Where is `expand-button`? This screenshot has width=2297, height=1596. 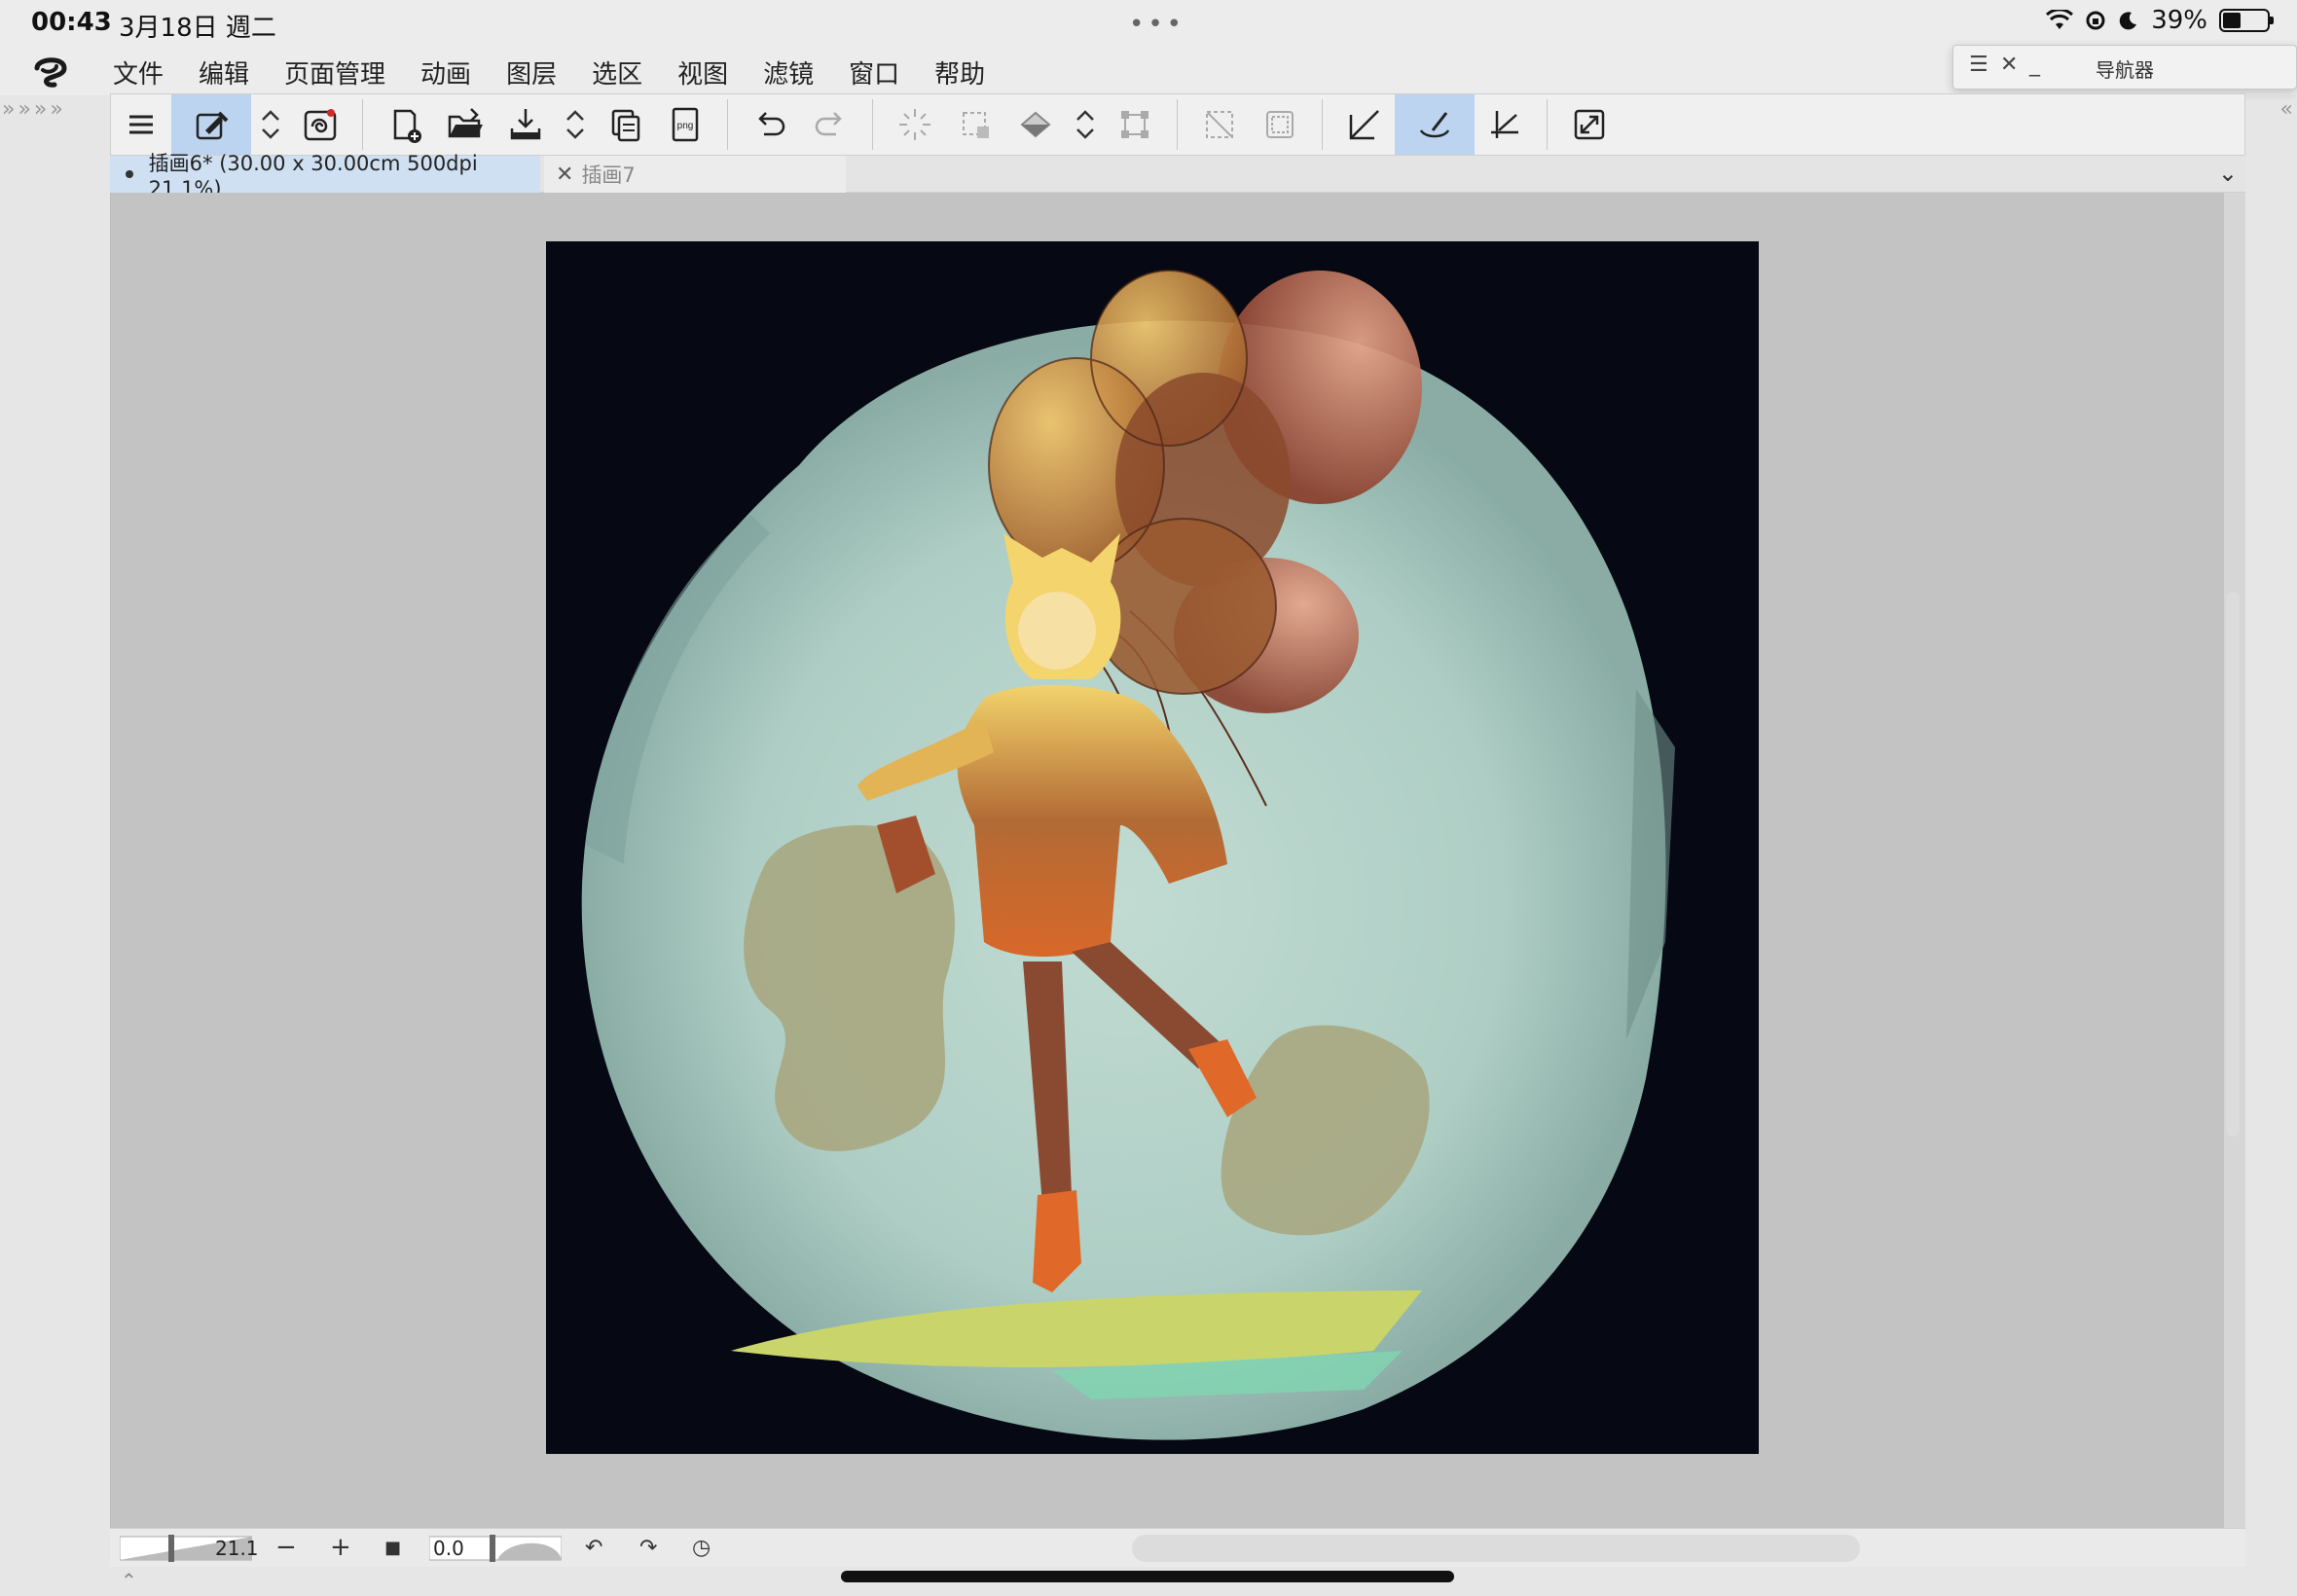
expand-button is located at coordinates (1589, 124).